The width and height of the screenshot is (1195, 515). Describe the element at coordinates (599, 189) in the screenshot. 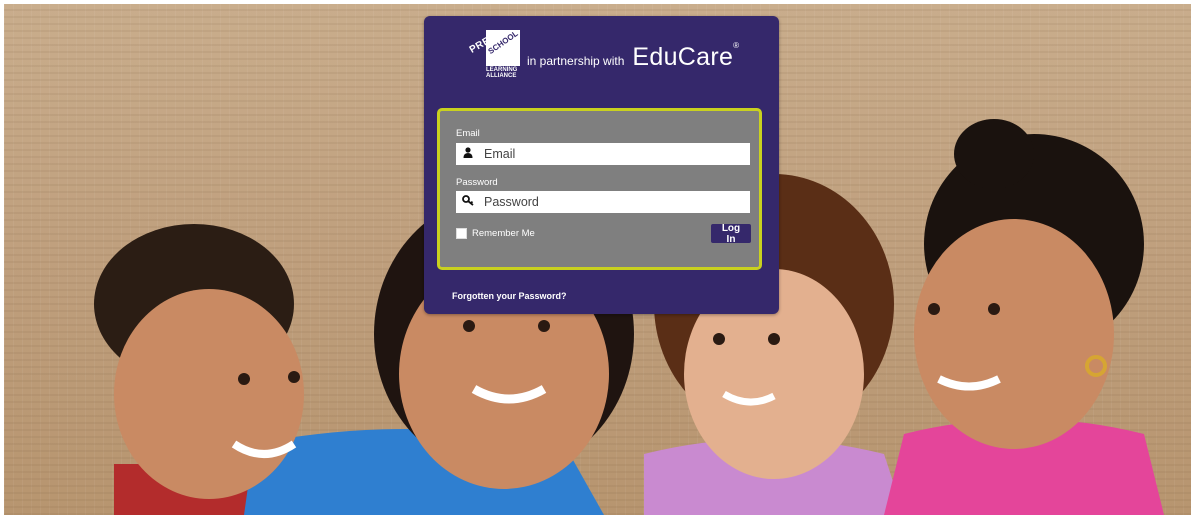

I see `login-form: Email Password Remember Me Log In` at that location.